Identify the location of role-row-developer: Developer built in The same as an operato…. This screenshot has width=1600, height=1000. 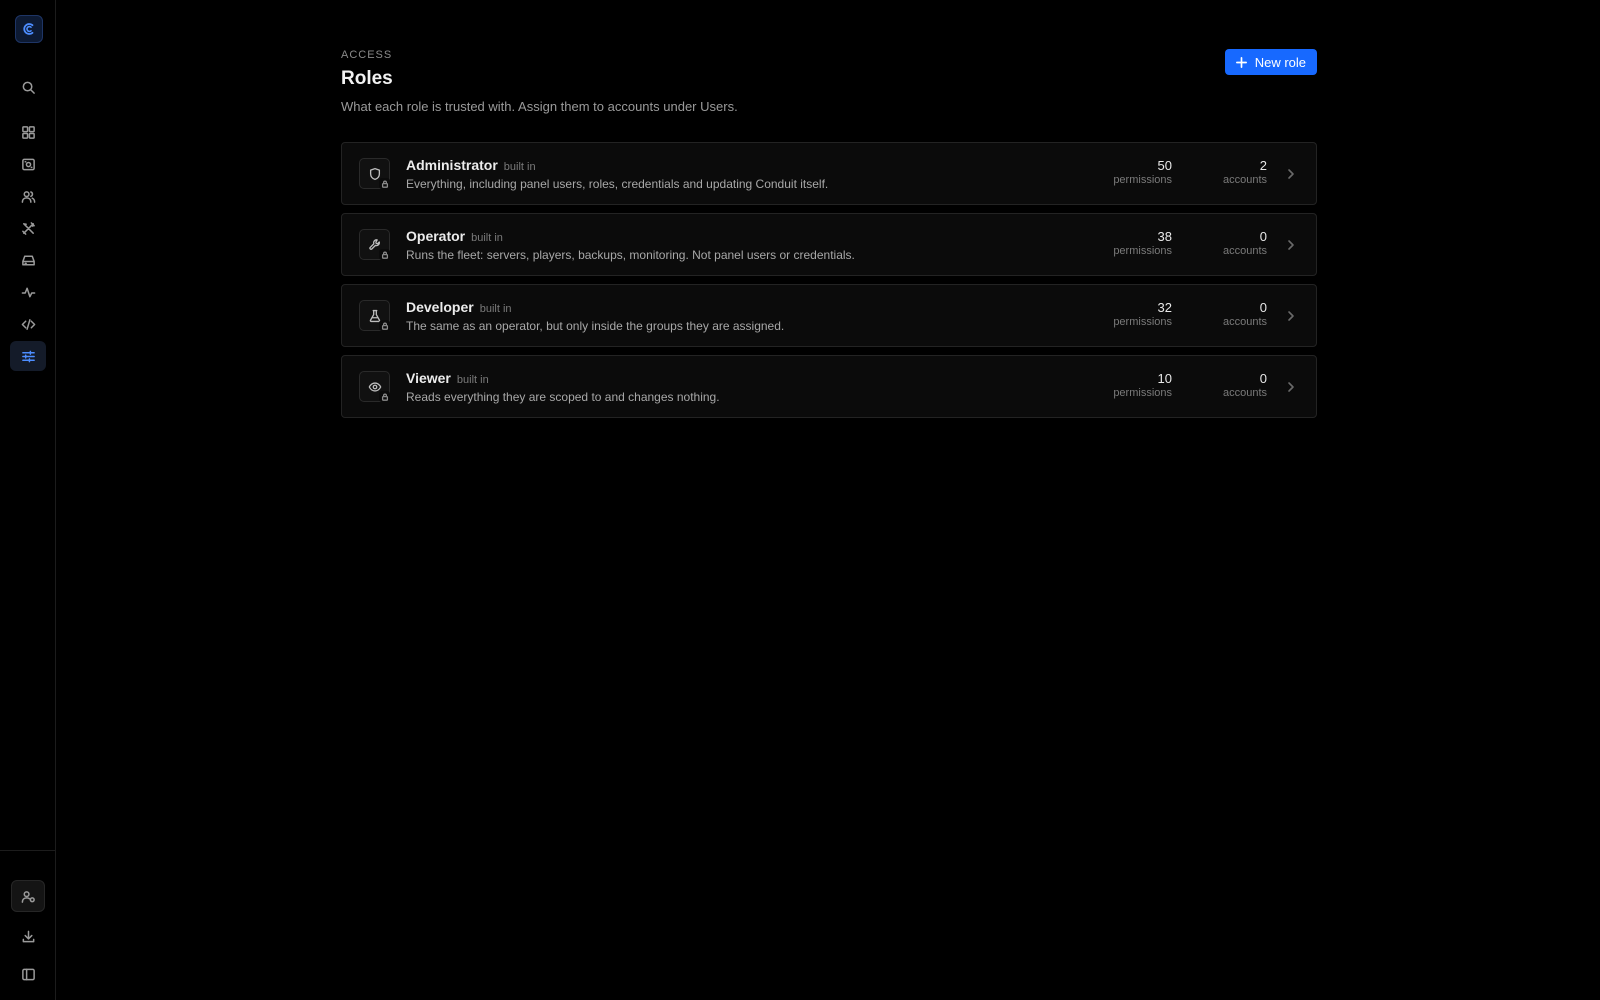
(829, 315).